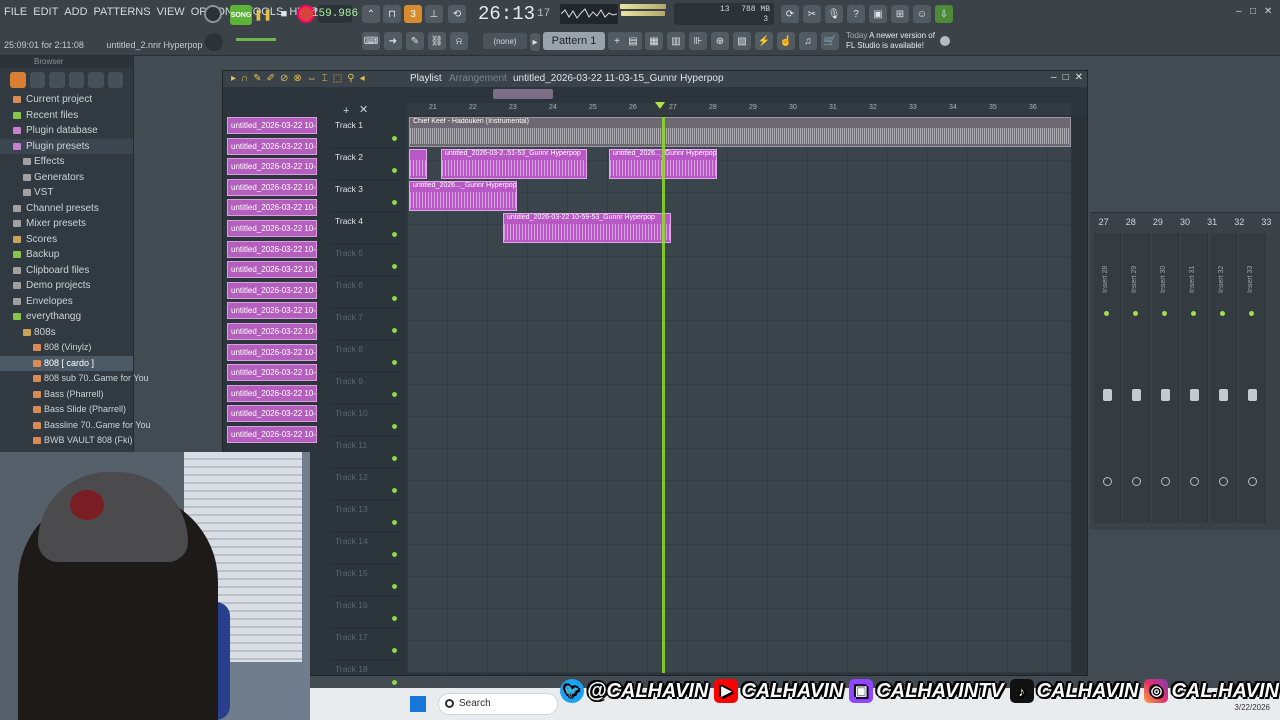 This screenshot has height=720, width=1280. I want to click on playlist-scroll-overview, so click(523, 94).